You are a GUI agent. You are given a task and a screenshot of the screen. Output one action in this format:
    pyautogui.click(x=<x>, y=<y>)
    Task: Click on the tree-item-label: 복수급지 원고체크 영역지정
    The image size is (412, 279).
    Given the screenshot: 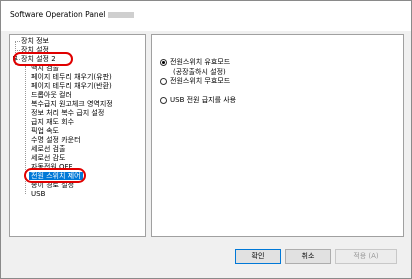 What is the action you would take?
    pyautogui.click(x=72, y=104)
    